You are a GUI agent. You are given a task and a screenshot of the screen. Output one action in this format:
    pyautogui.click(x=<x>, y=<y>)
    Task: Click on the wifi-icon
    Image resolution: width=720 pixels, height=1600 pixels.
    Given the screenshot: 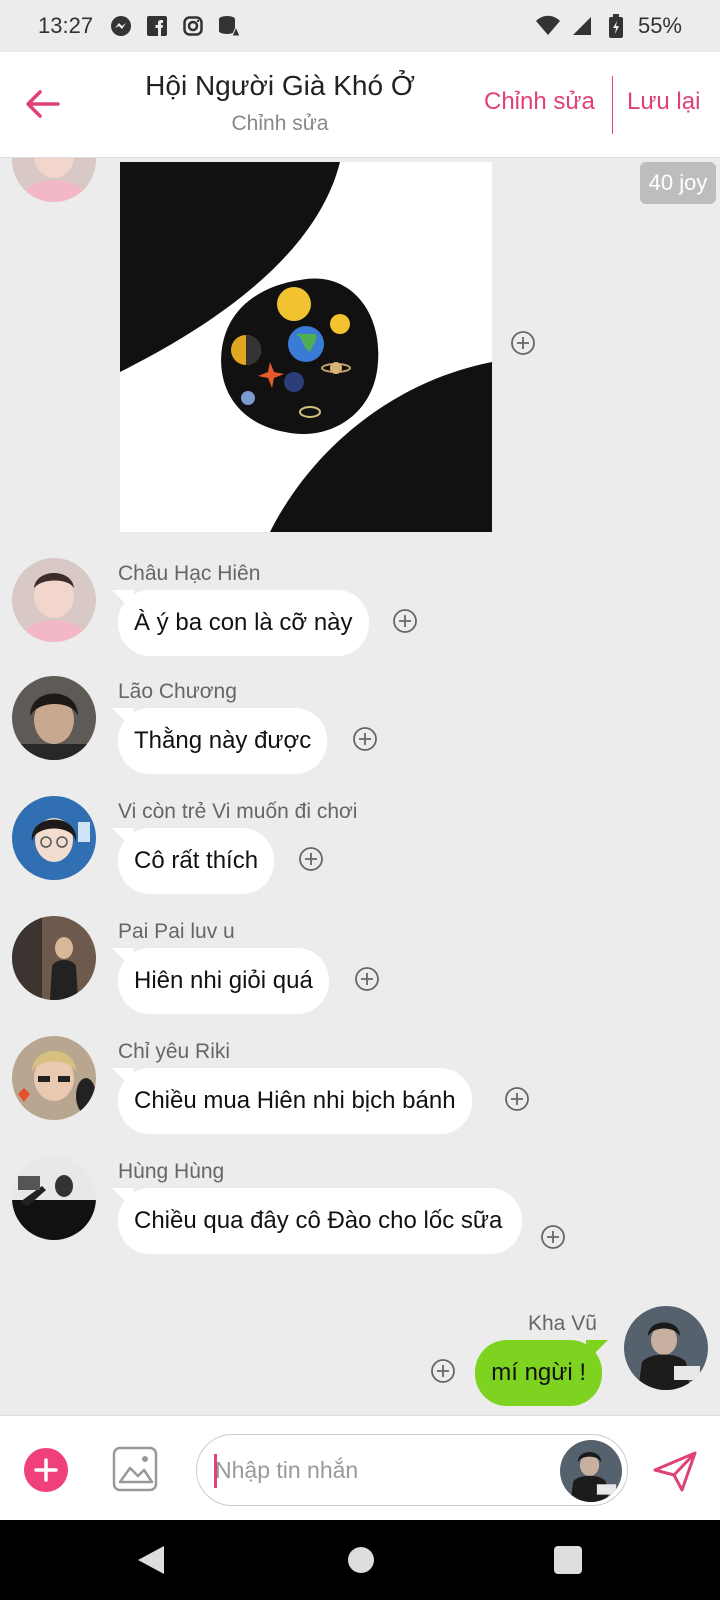 What is the action you would take?
    pyautogui.click(x=547, y=26)
    